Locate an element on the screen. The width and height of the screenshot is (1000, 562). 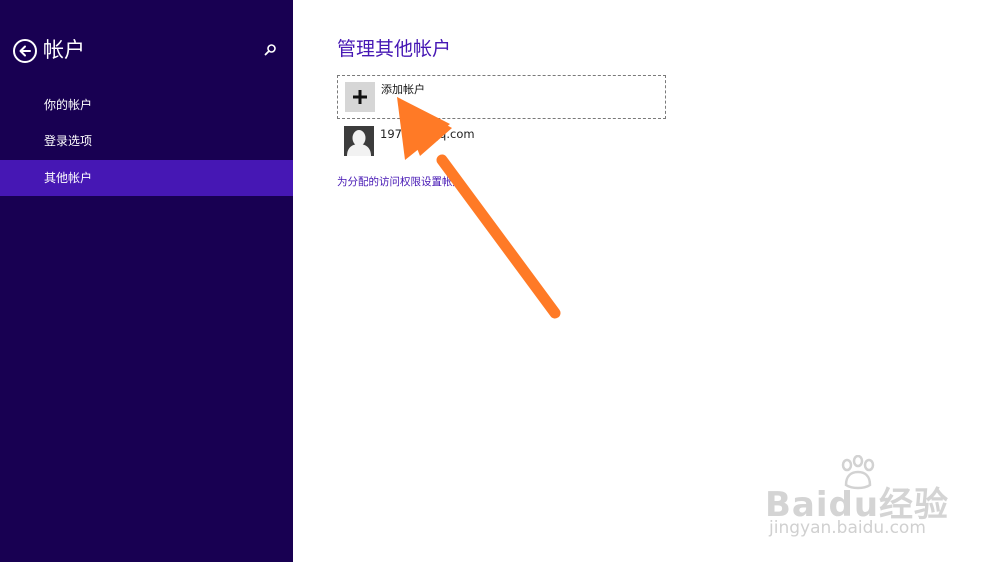
add-account-label: 添加帐户 is located at coordinates (403, 89).